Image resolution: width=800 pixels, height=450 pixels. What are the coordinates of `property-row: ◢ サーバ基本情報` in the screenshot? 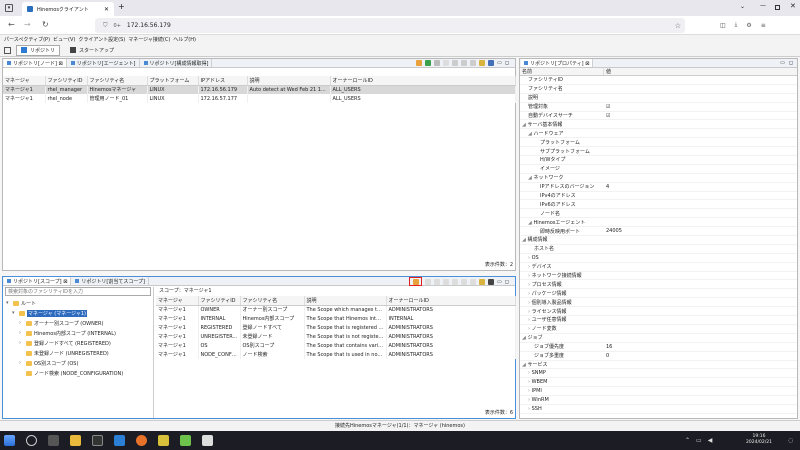 It's located at (658, 125).